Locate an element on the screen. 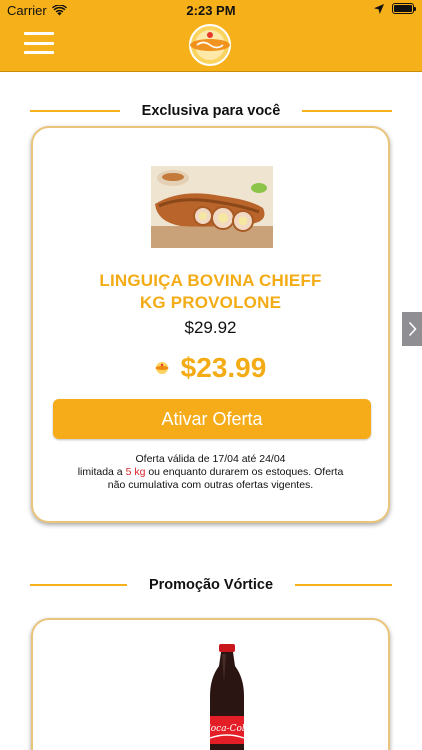 This screenshot has width=422, height=750. product-name: LINGUIÇA BOVINA CHIEFF KG PROVOLONE is located at coordinates (210, 292).